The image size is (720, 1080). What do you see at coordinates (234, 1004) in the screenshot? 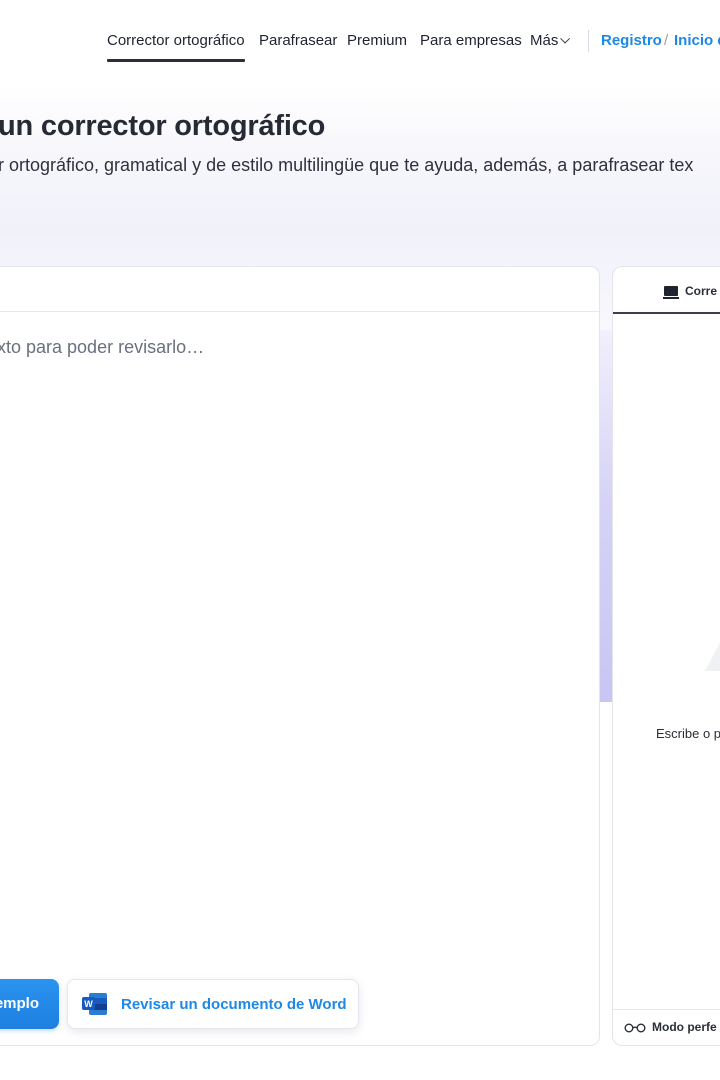
I see `check-word-document-label: Revisar un documento de Word` at bounding box center [234, 1004].